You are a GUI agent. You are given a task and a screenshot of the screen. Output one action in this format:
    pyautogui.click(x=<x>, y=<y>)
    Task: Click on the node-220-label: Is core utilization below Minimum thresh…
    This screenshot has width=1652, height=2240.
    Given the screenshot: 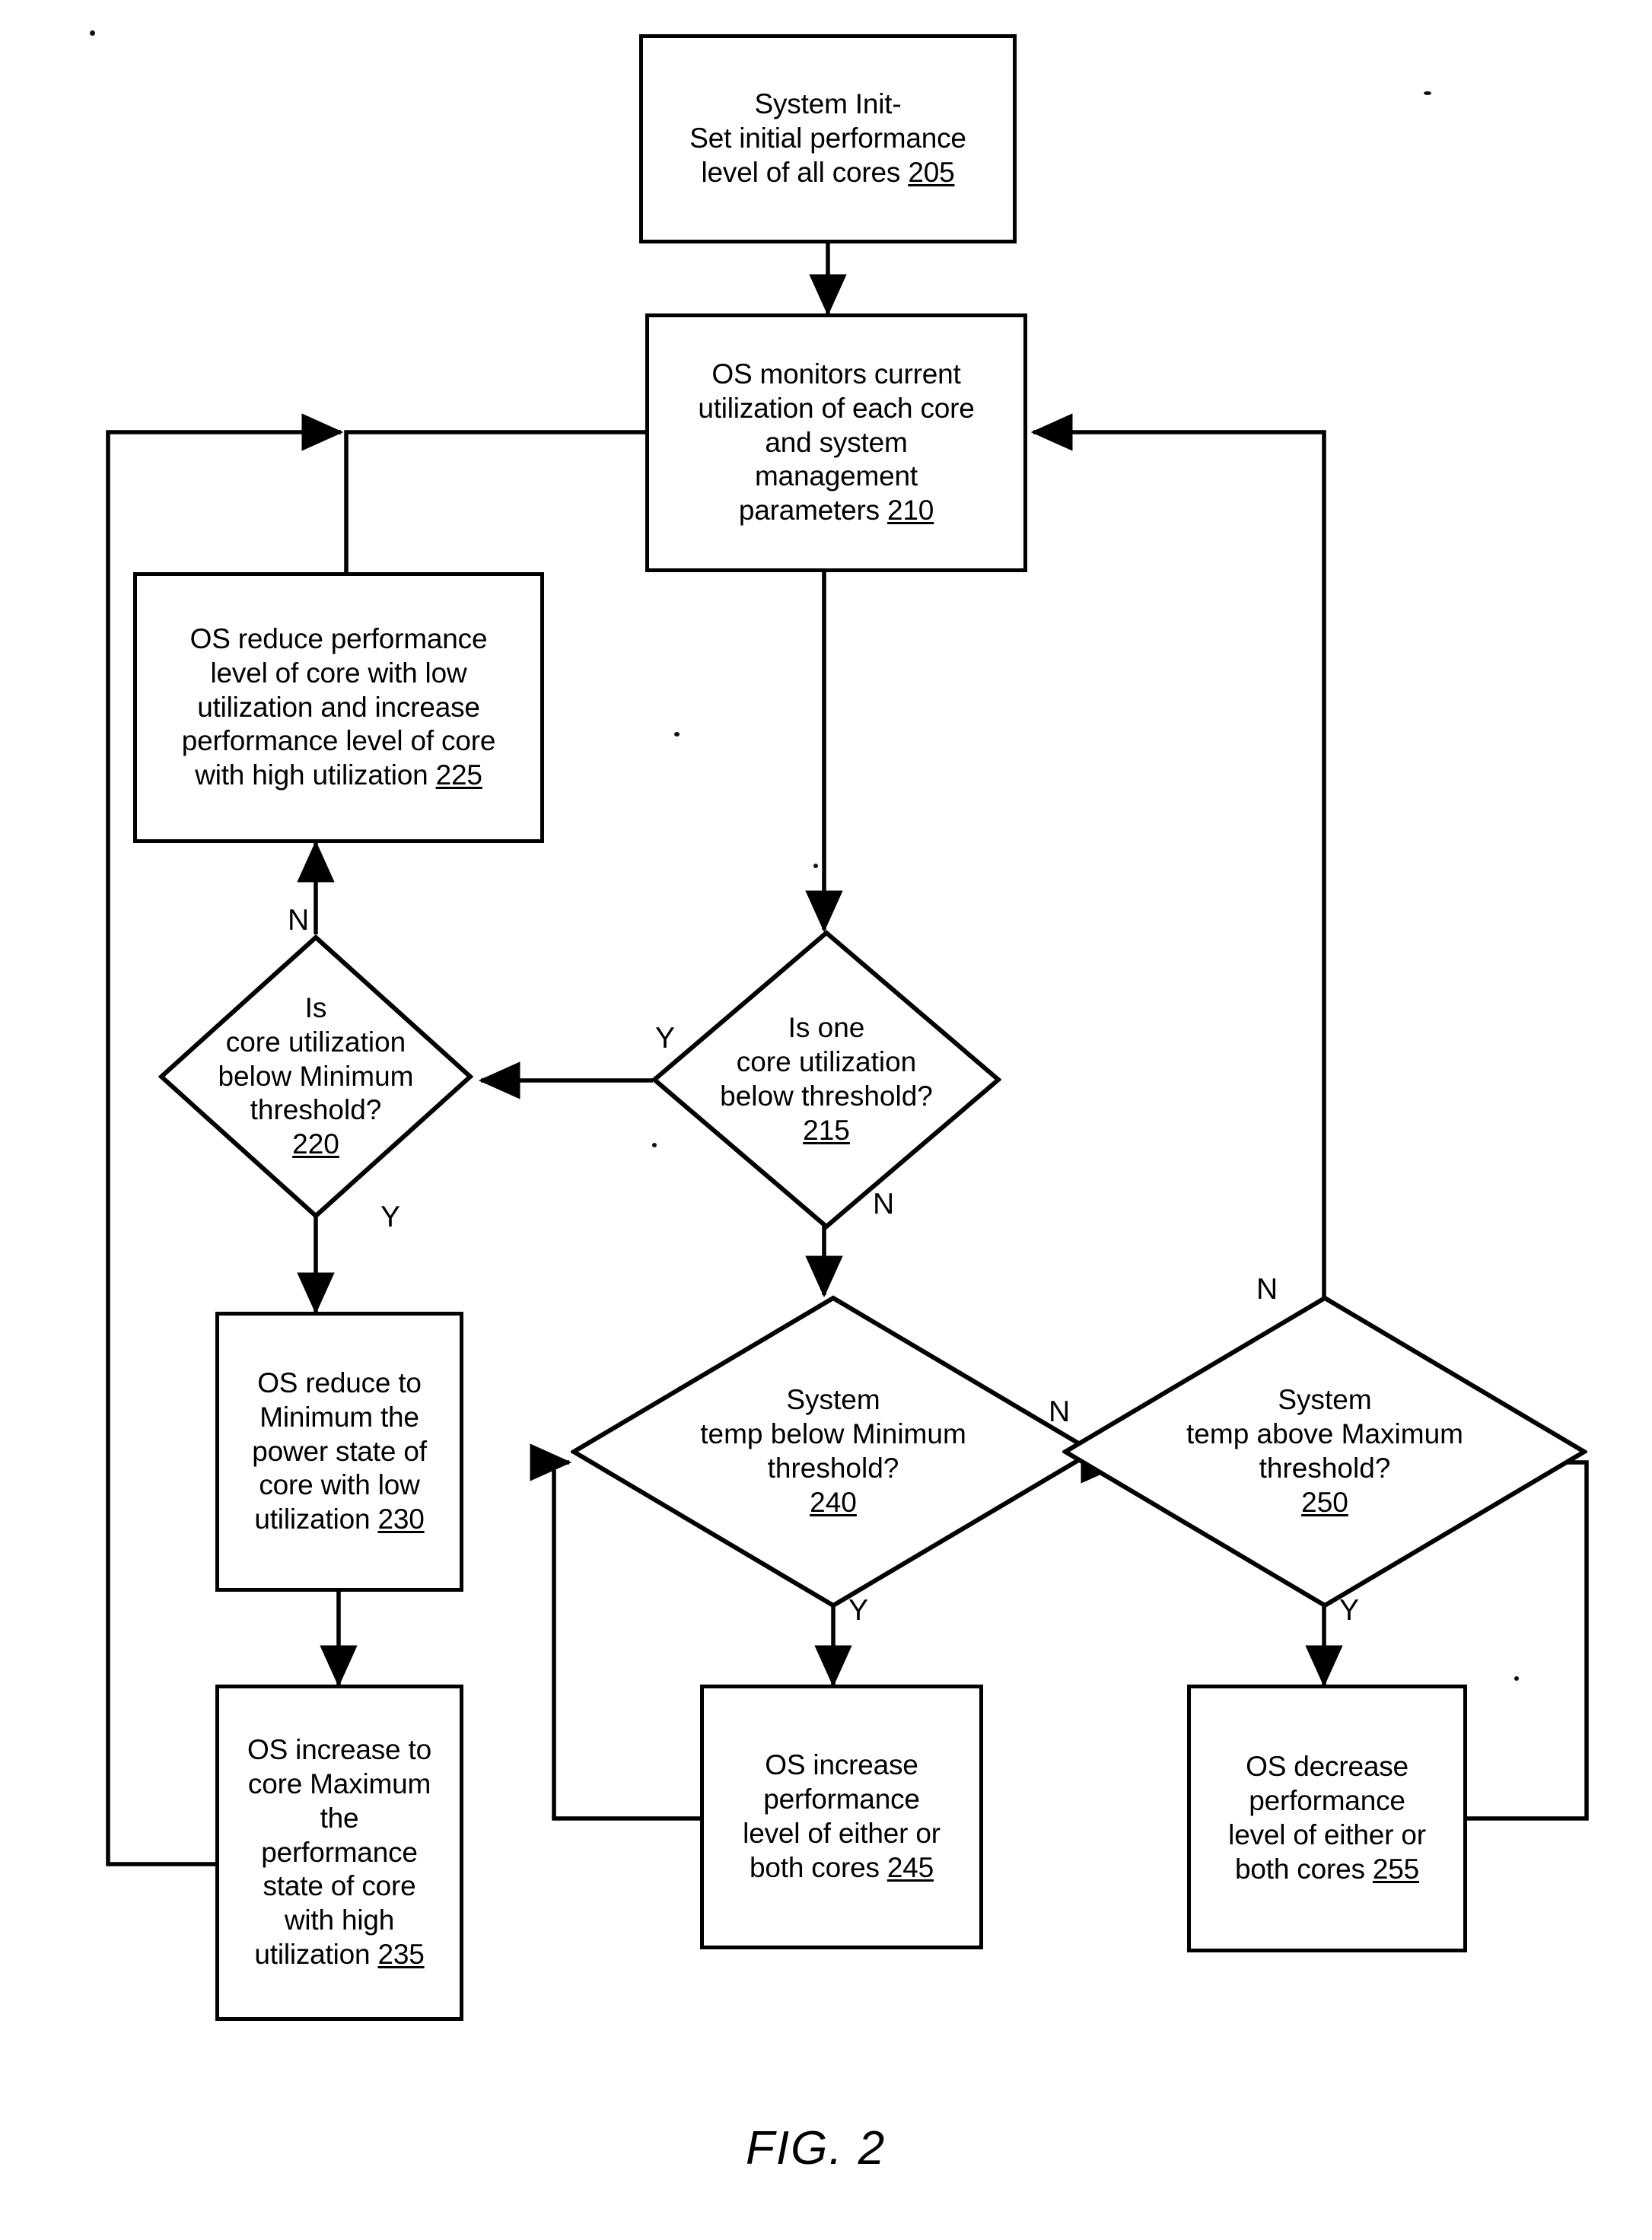 What is the action you would take?
    pyautogui.click(x=315, y=1076)
    